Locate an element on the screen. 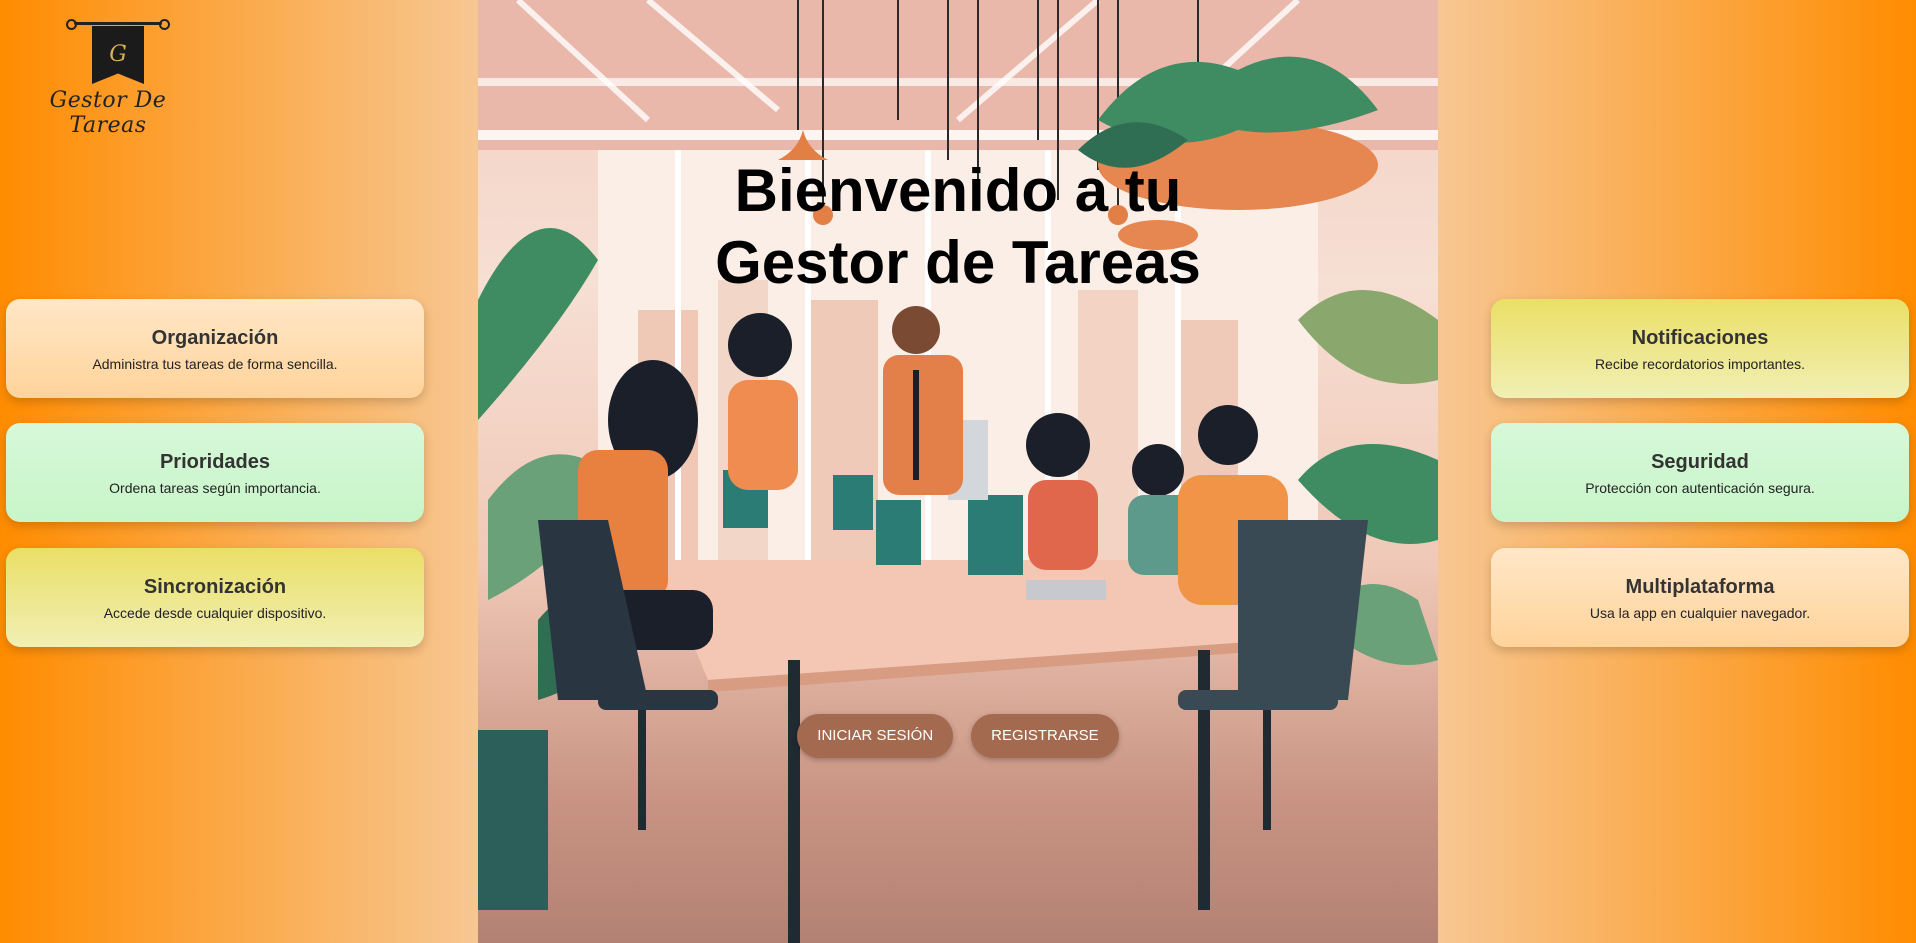 This screenshot has width=1916, height=943. feature-description: Protección con autenticación segura. is located at coordinates (1700, 488).